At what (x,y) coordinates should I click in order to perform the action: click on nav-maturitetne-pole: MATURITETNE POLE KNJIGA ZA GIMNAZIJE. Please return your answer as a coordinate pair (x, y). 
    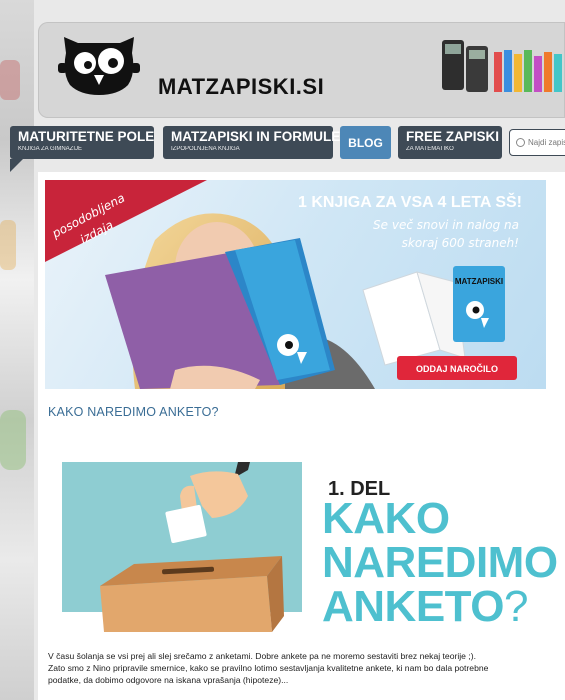
    Looking at the image, I should click on (82, 142).